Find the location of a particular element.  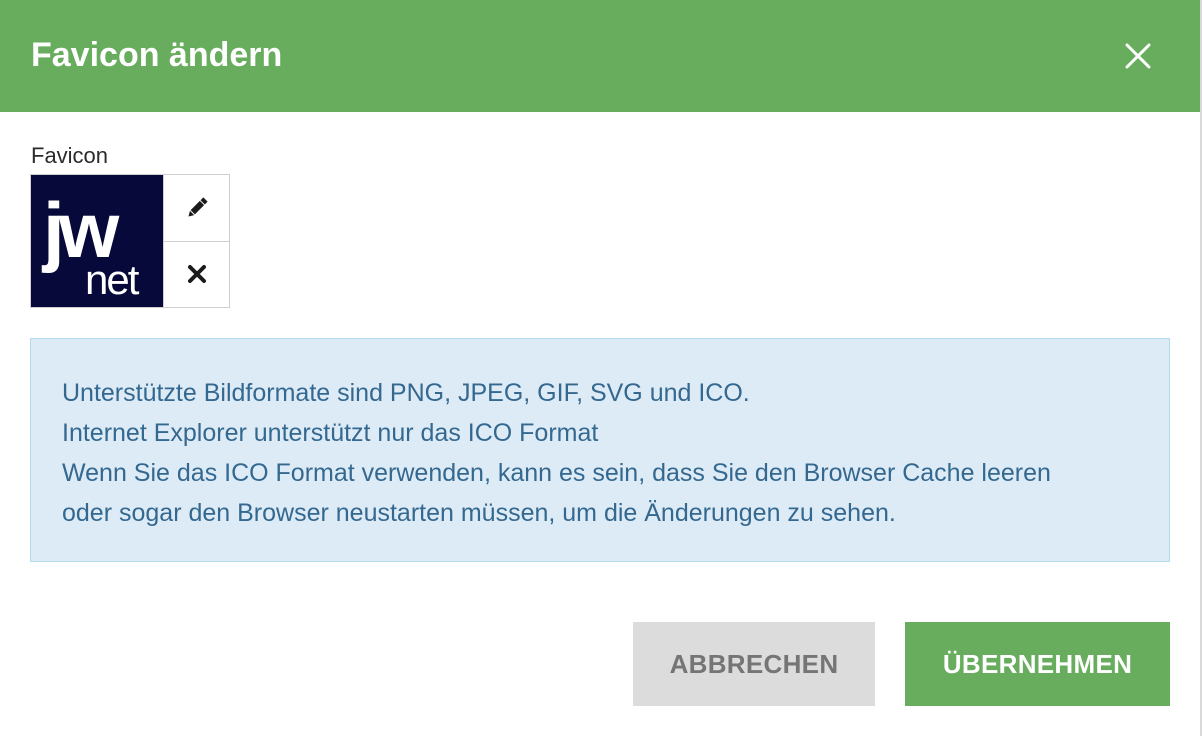

favicon-preview: jw net is located at coordinates (97, 241).